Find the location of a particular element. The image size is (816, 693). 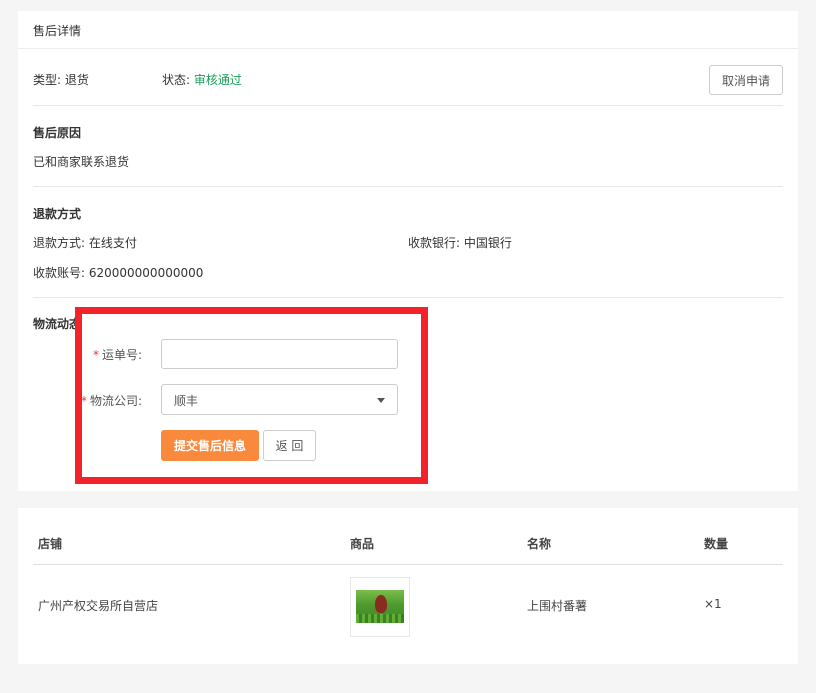

product-image is located at coordinates (380, 606).